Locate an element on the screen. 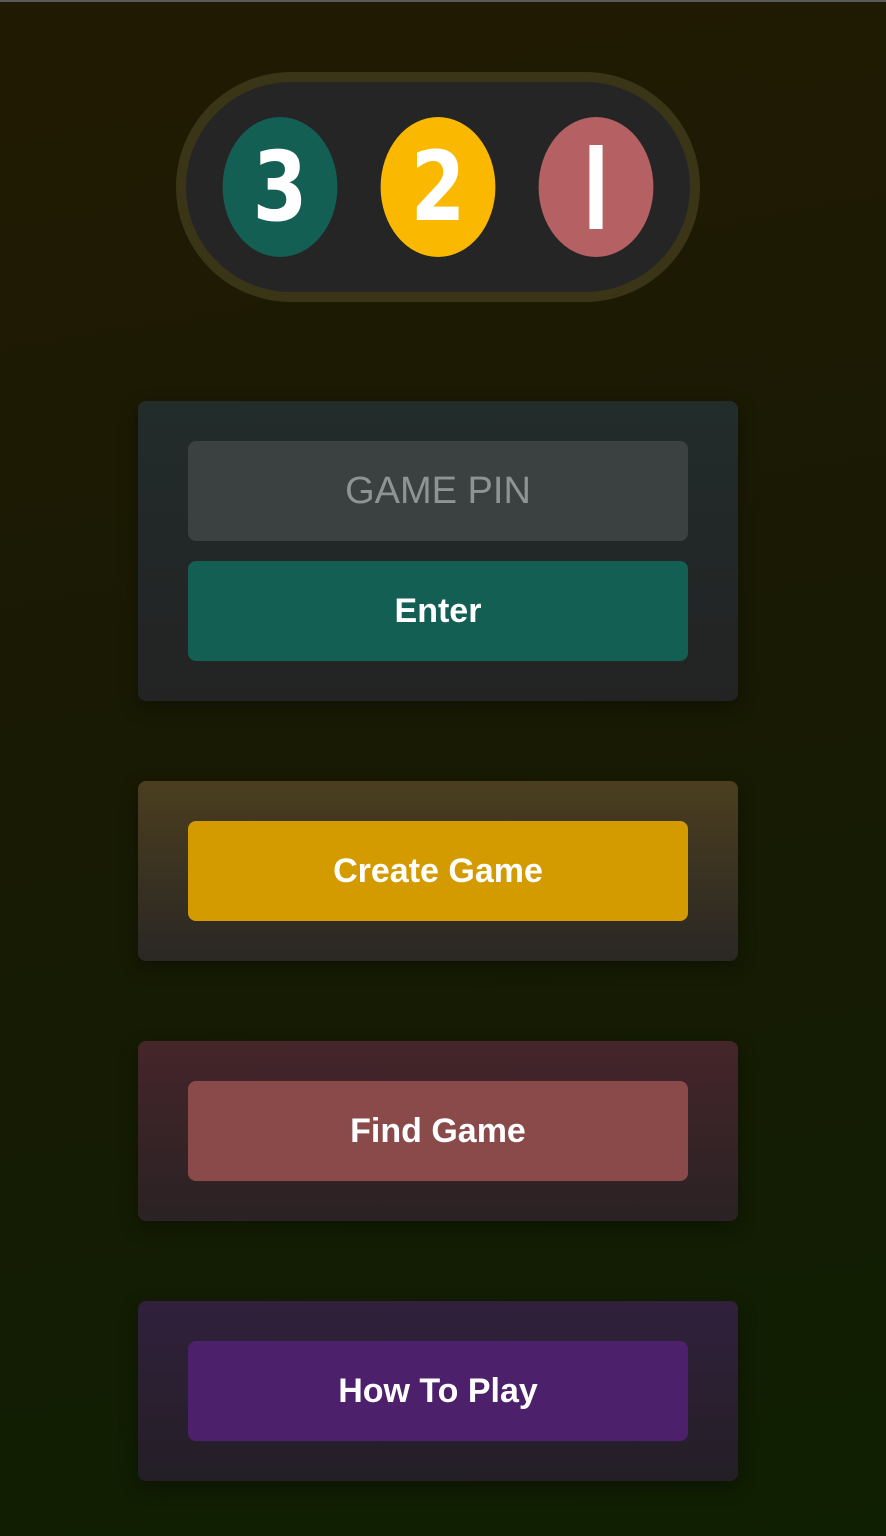  how-to-play-button: How To Play is located at coordinates (438, 1391).